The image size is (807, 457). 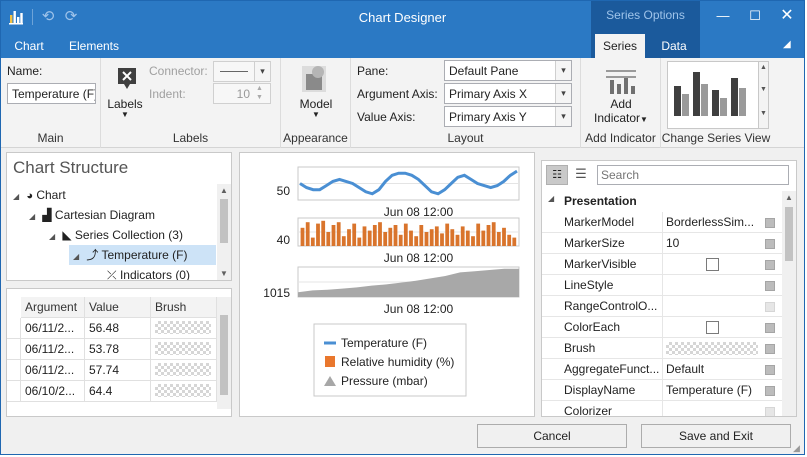 What do you see at coordinates (125, 114) in the screenshot?
I see `labels-dropdown-icon: ▼` at bounding box center [125, 114].